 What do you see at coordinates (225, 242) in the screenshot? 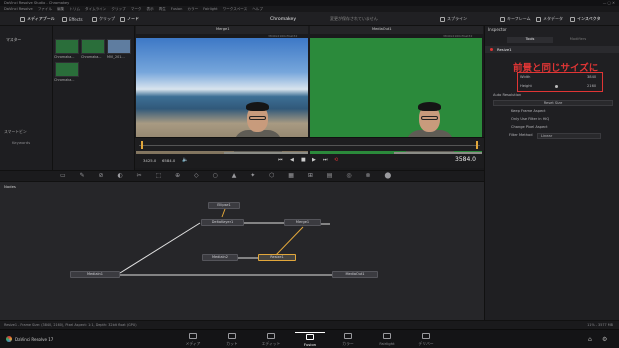
I see `node-connections` at bounding box center [225, 242].